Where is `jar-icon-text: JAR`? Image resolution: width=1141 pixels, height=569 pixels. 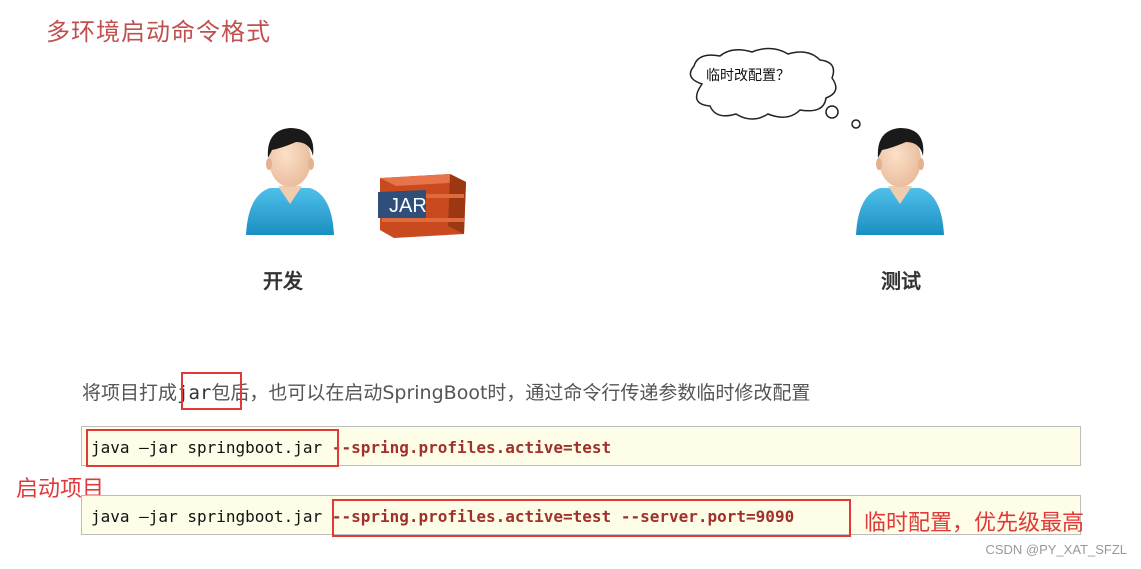
jar-icon-text: JAR is located at coordinates (408, 206).